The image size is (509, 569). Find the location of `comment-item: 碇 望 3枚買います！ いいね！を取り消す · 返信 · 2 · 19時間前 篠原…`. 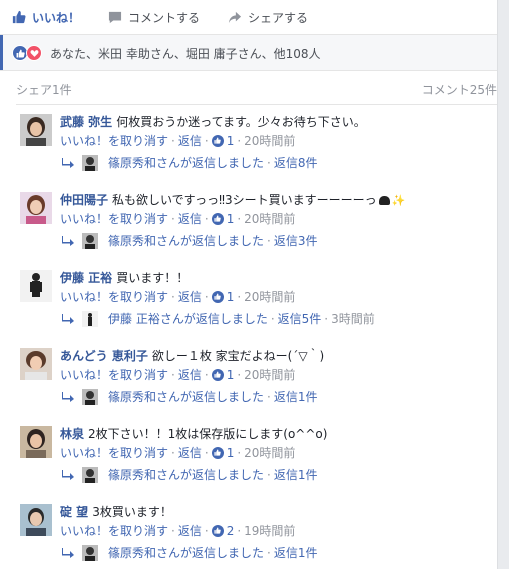

comment-item: 碇 望 3枚買います！ いいね！を取り消す · 返信 · 2 · 19時間前 篠原… is located at coordinates (248, 534).